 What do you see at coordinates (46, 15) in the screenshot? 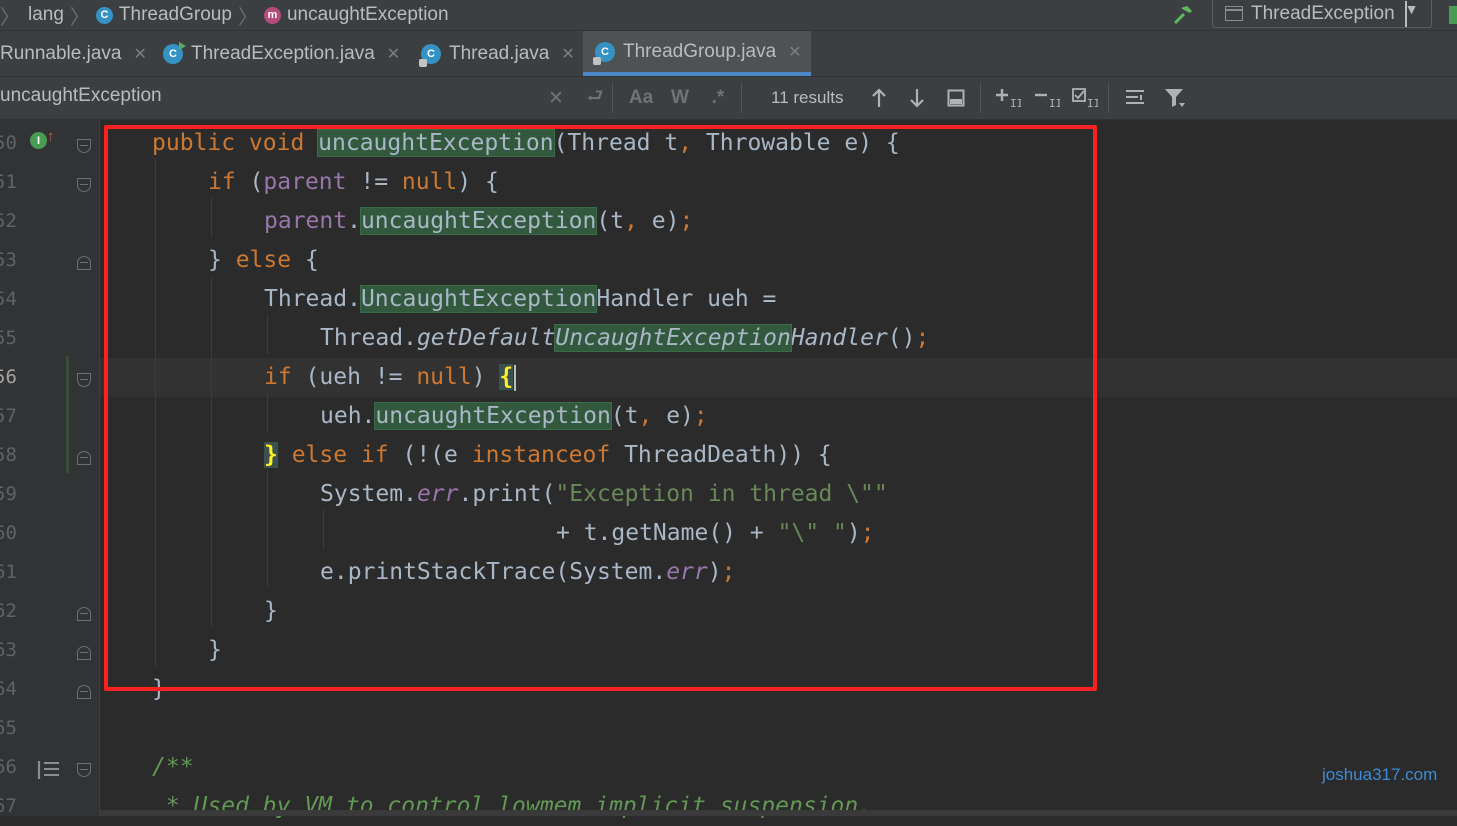
I see `breadcrumb-item-package: lang` at bounding box center [46, 15].